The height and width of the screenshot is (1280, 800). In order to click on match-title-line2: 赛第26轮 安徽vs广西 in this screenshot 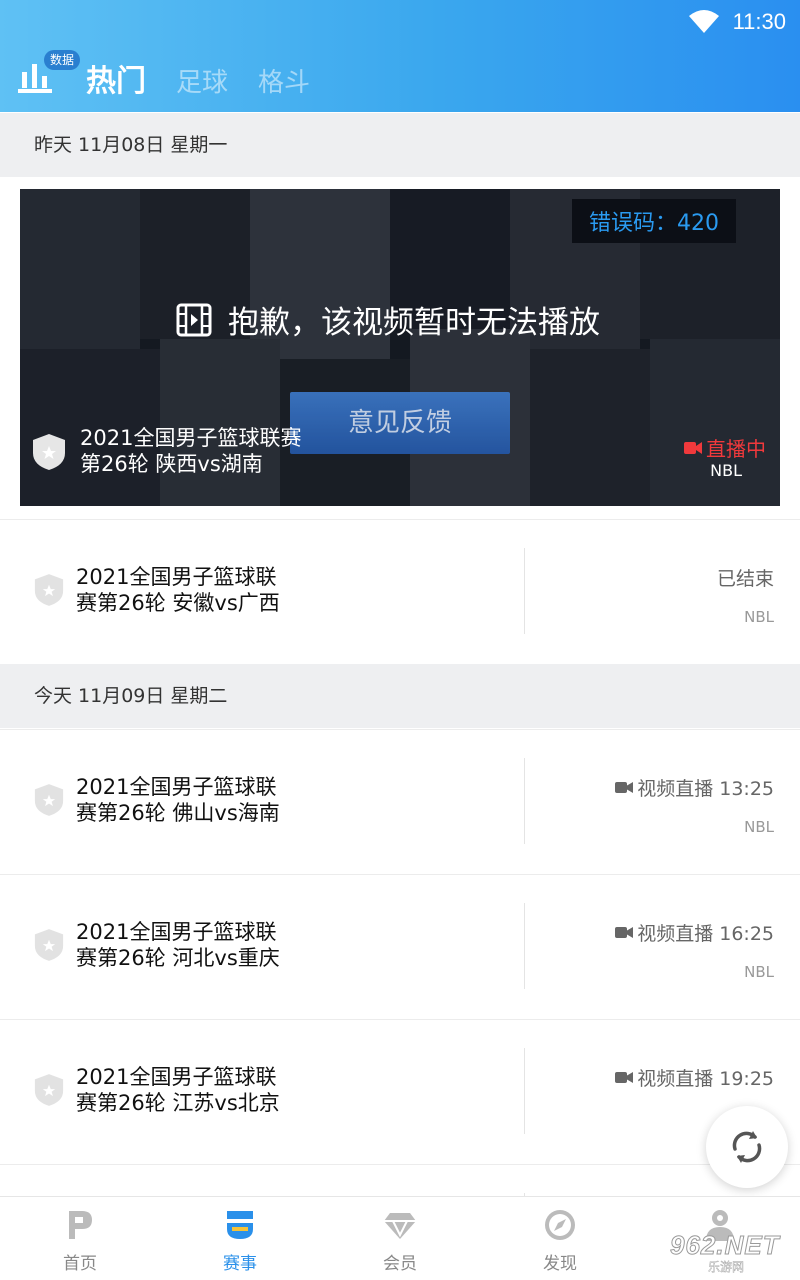, I will do `click(178, 603)`.